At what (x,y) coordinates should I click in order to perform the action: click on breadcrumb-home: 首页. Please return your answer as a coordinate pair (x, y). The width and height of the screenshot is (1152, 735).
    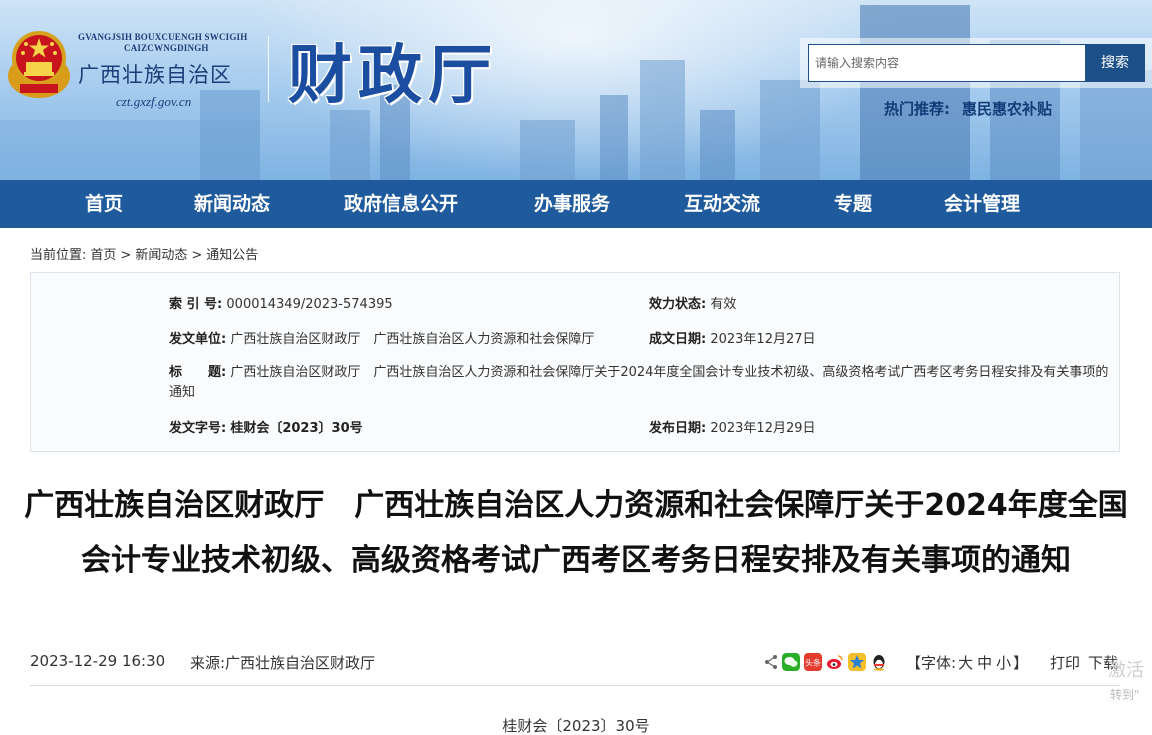
    Looking at the image, I should click on (103, 255).